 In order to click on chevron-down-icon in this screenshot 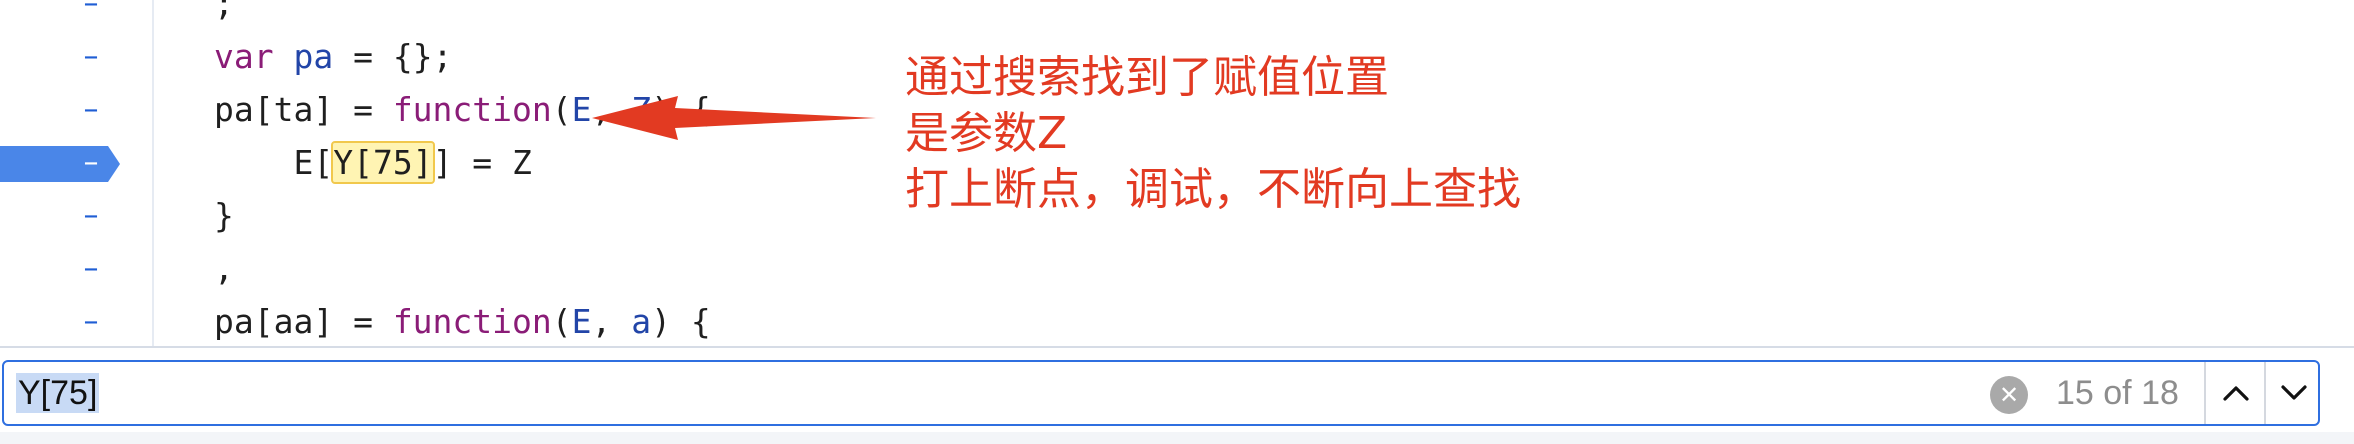, I will do `click(2294, 392)`.